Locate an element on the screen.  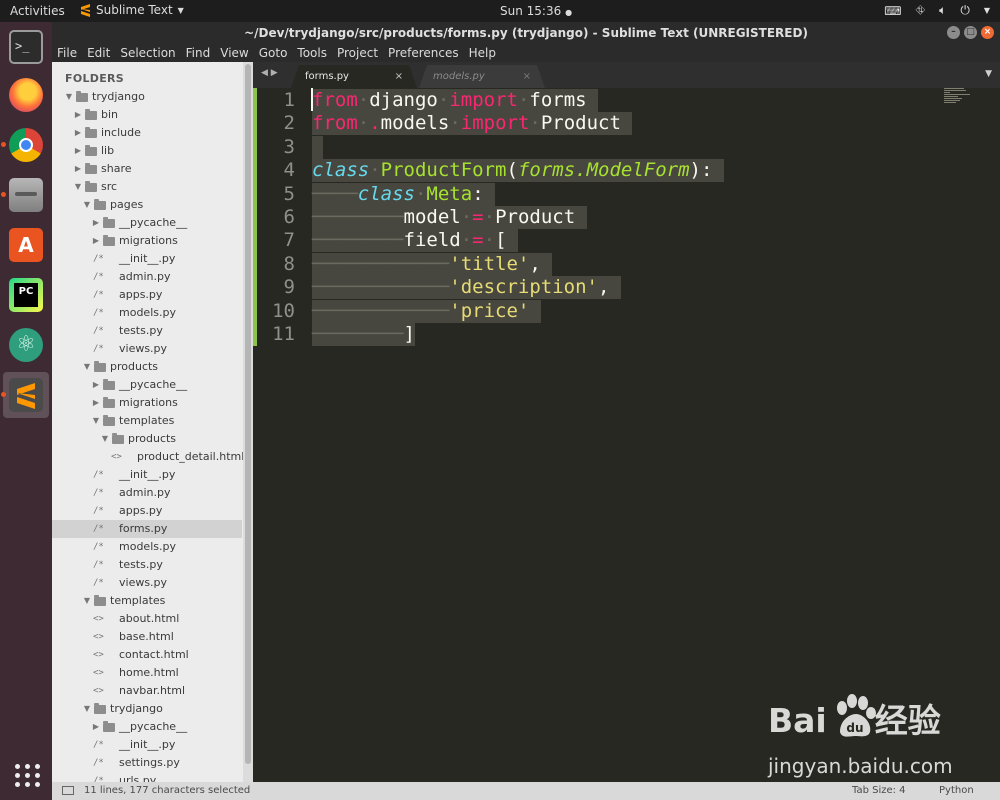
code-line: from·django·import·forms is located at coordinates (455, 100).